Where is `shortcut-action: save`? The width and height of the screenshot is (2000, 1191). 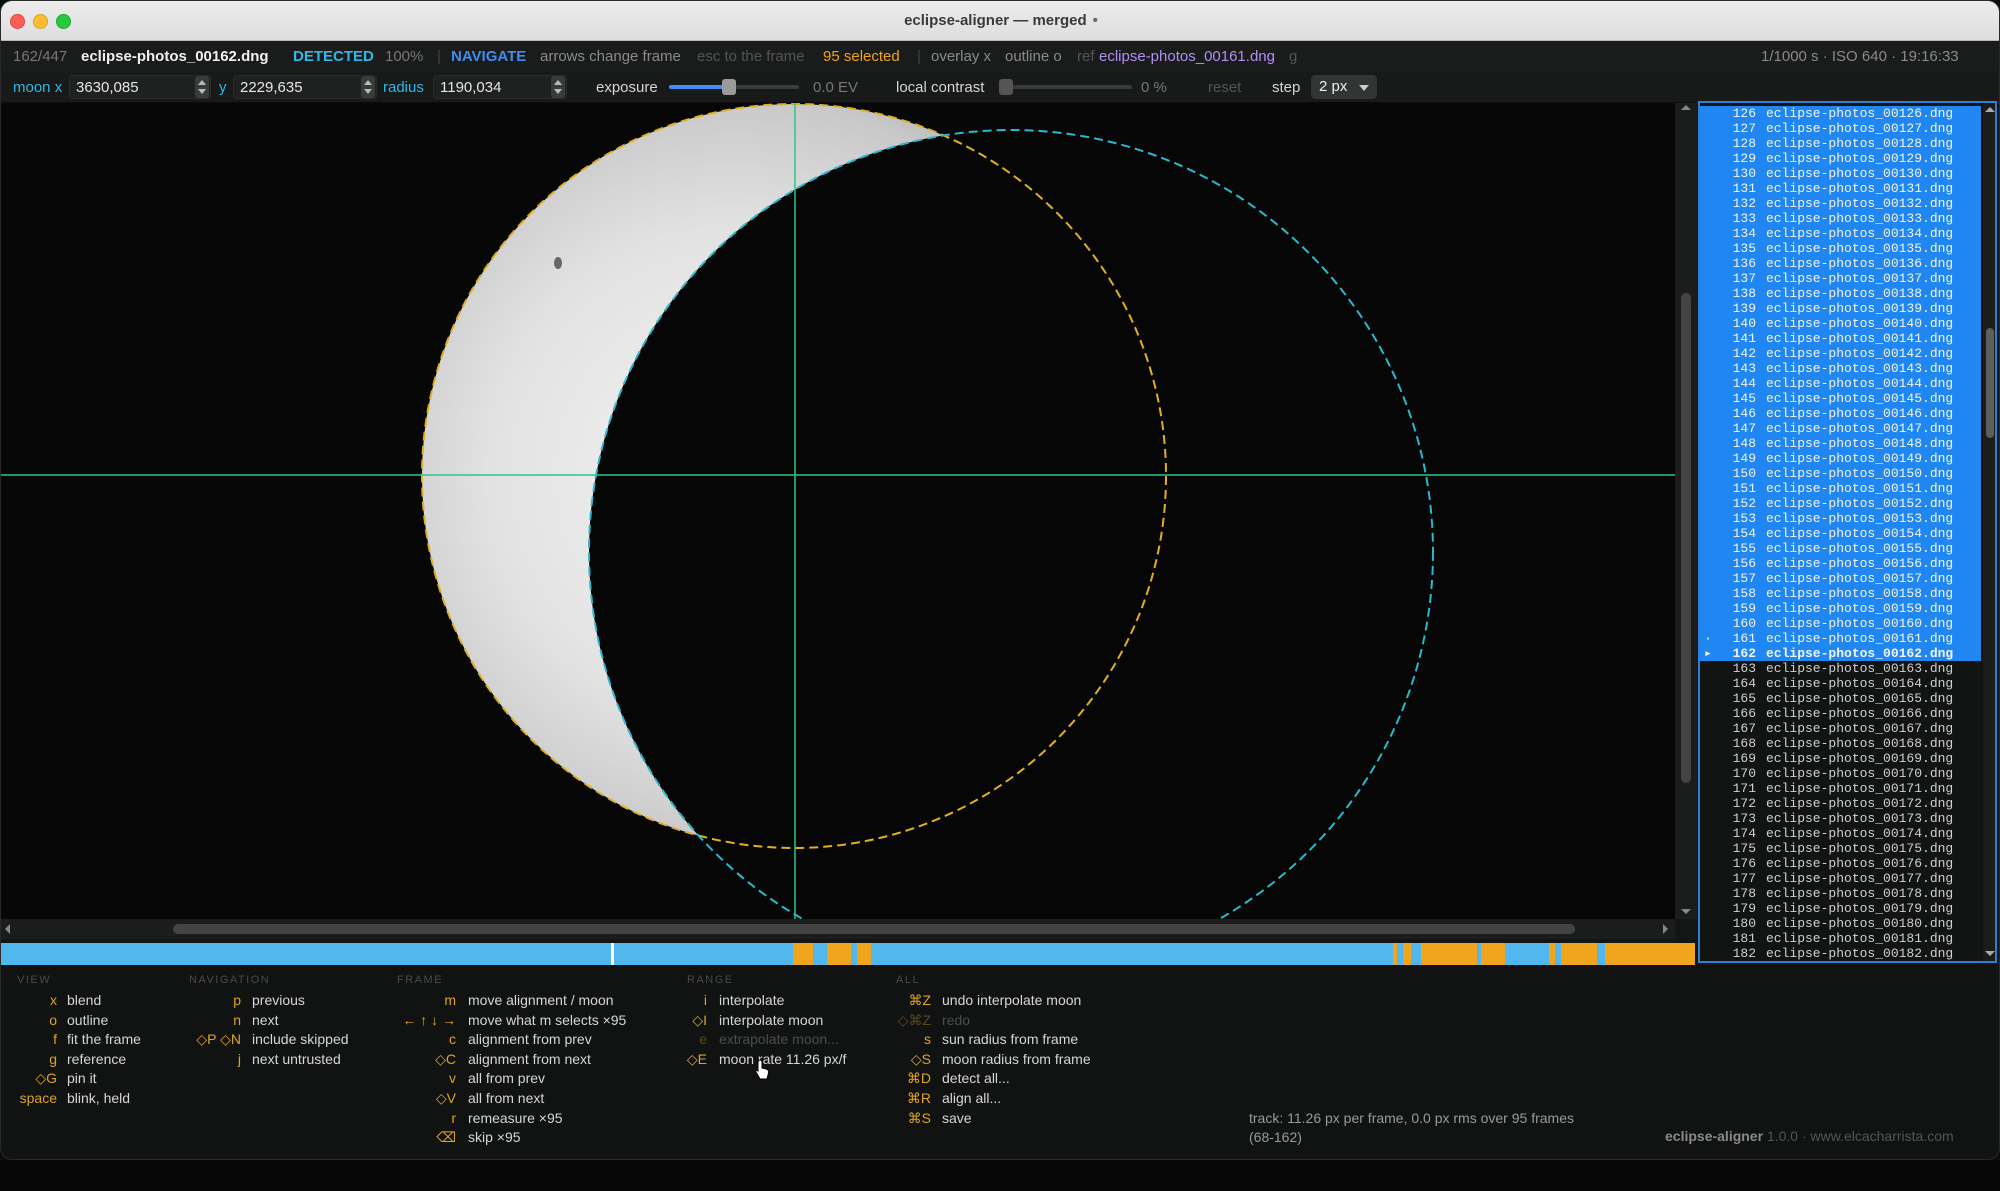 shortcut-action: save is located at coordinates (957, 1118).